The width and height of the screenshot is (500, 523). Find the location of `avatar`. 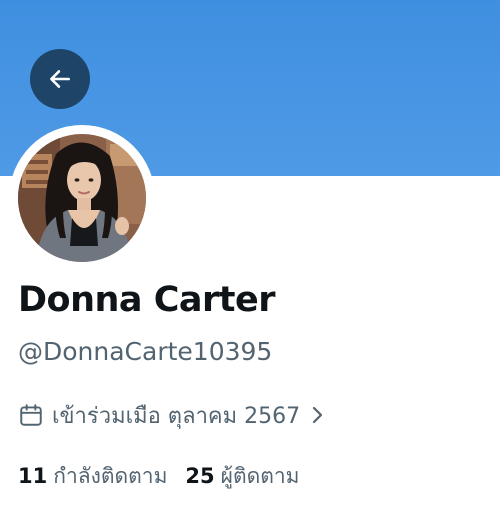

avatar is located at coordinates (82, 198).